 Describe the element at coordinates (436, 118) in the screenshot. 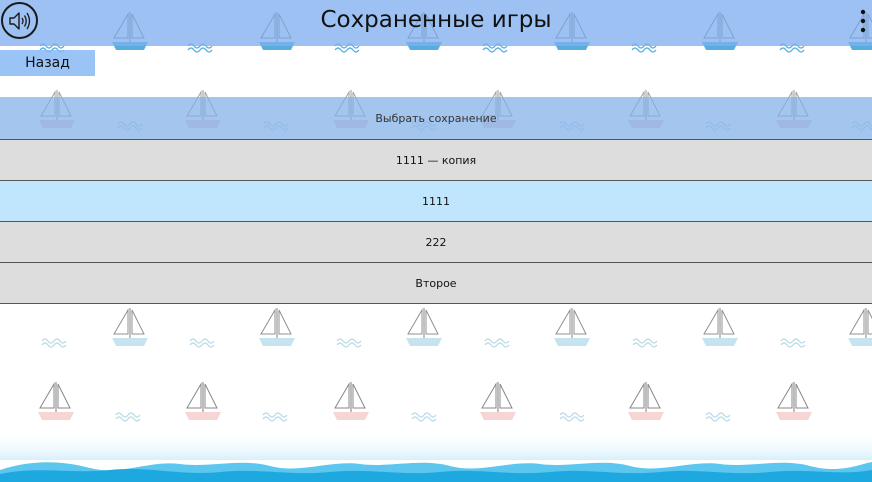

I see `save-list-header: Выбрать сохранение` at that location.